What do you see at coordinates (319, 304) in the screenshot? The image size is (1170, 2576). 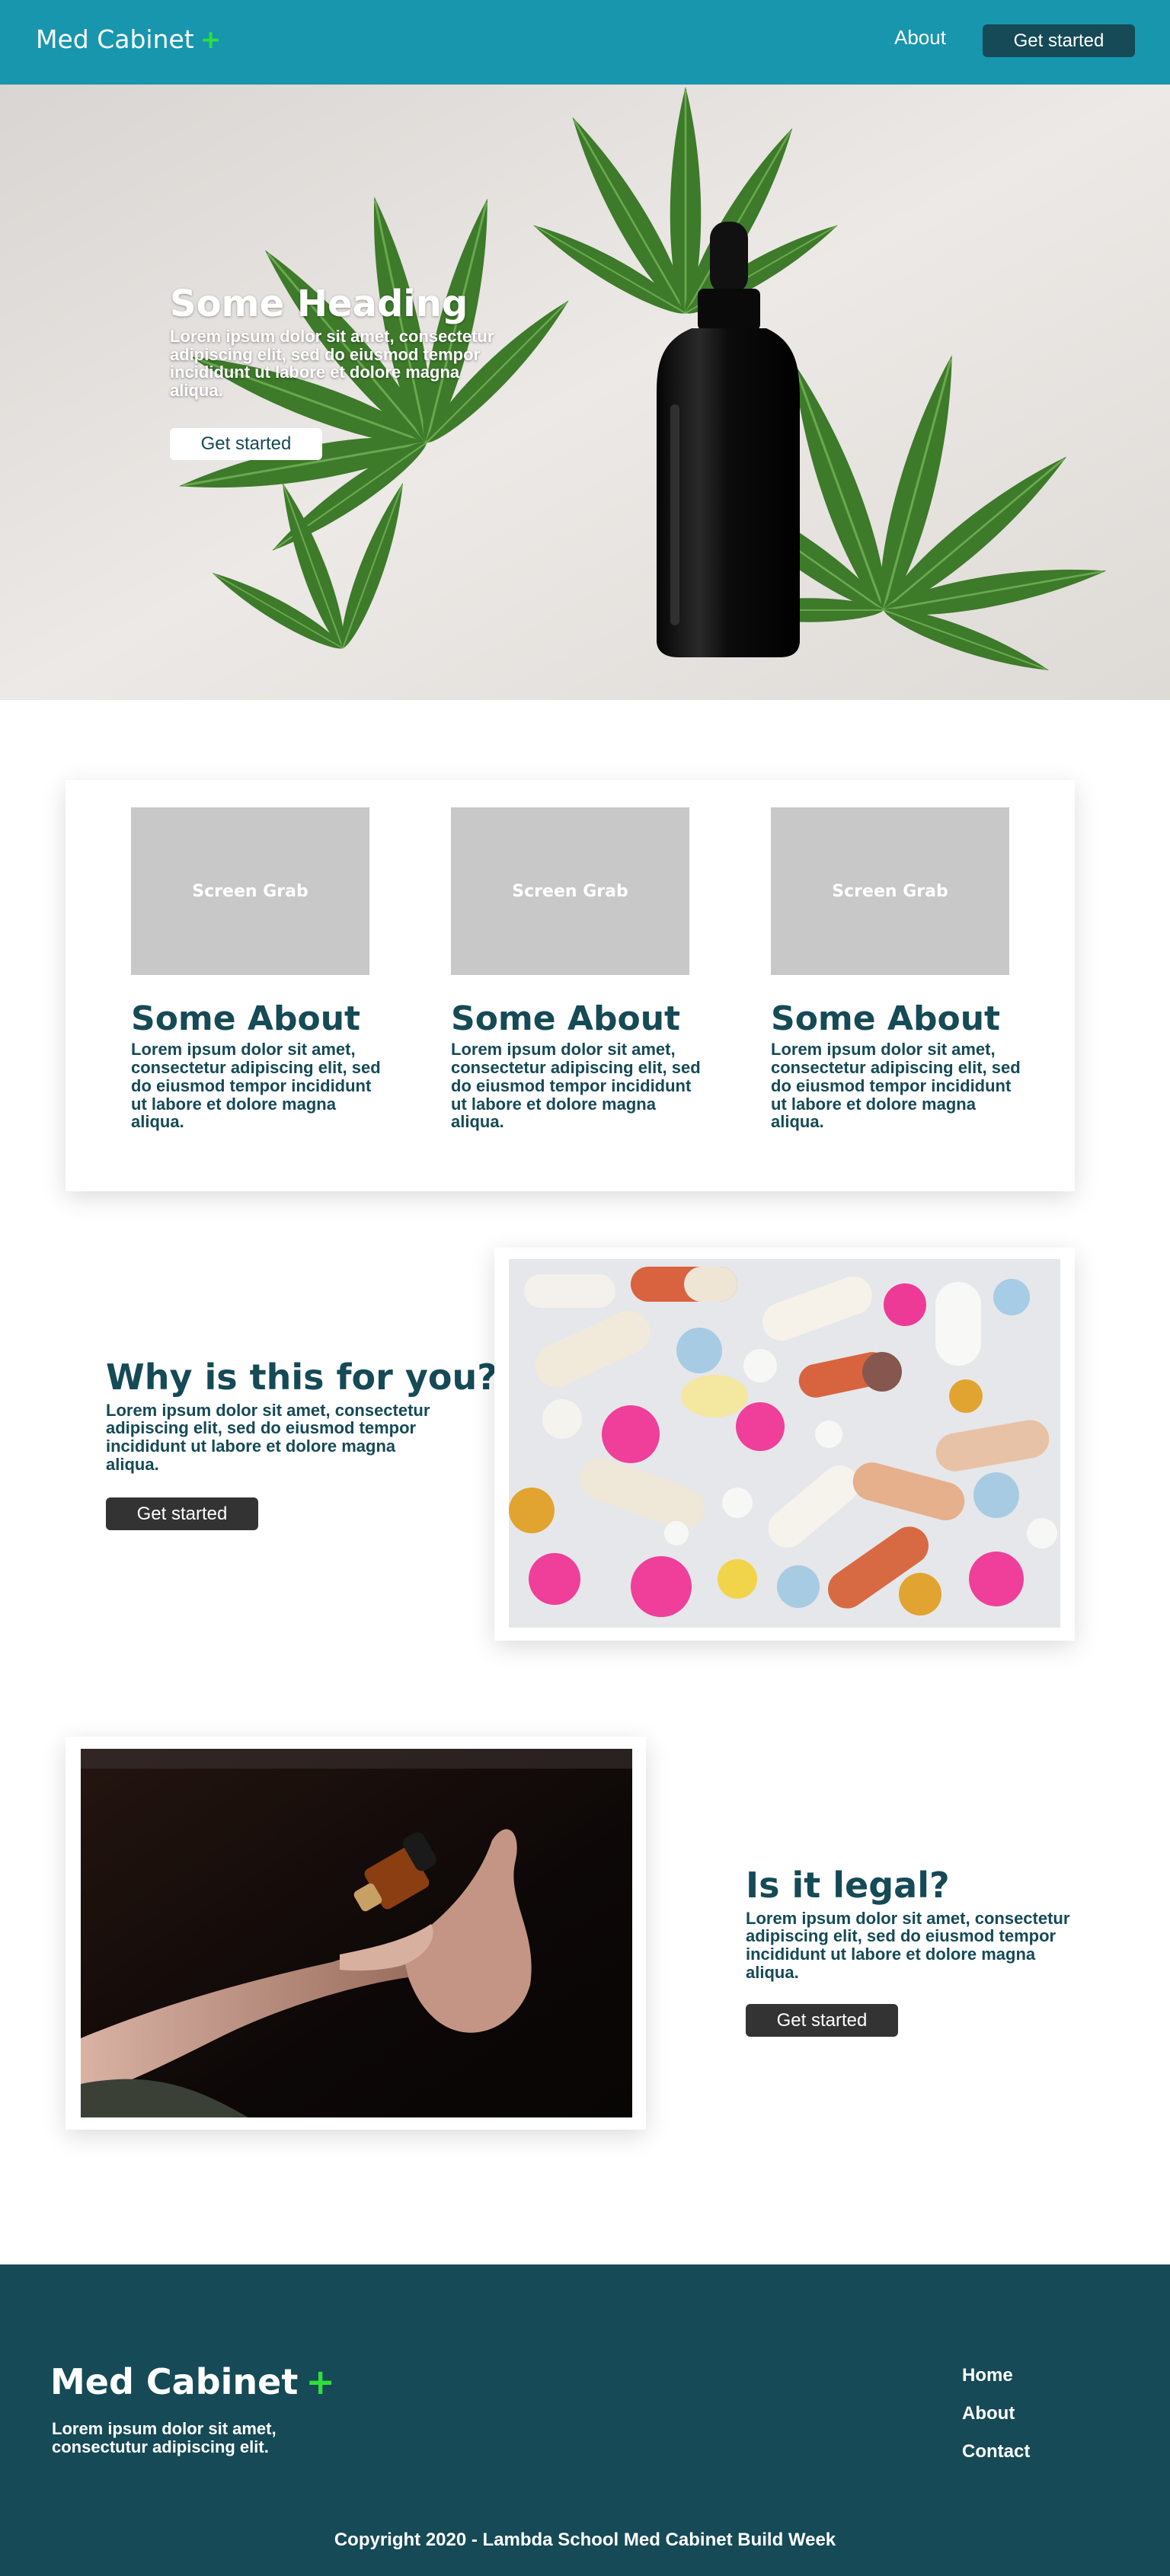 I see `hero-heading: Some Heading` at bounding box center [319, 304].